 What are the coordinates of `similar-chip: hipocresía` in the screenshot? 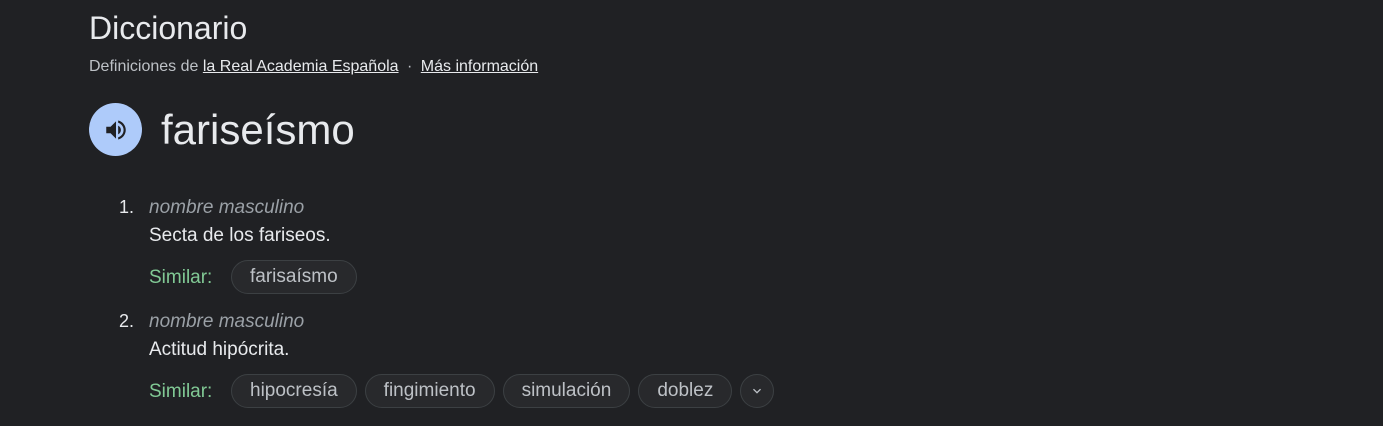 It's located at (294, 391).